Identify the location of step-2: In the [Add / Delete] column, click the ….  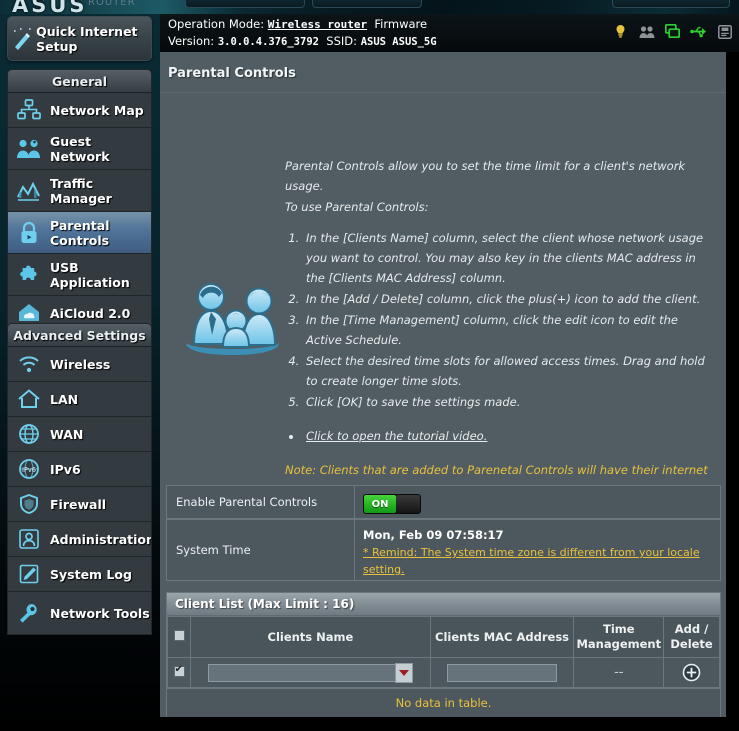
(509, 299).